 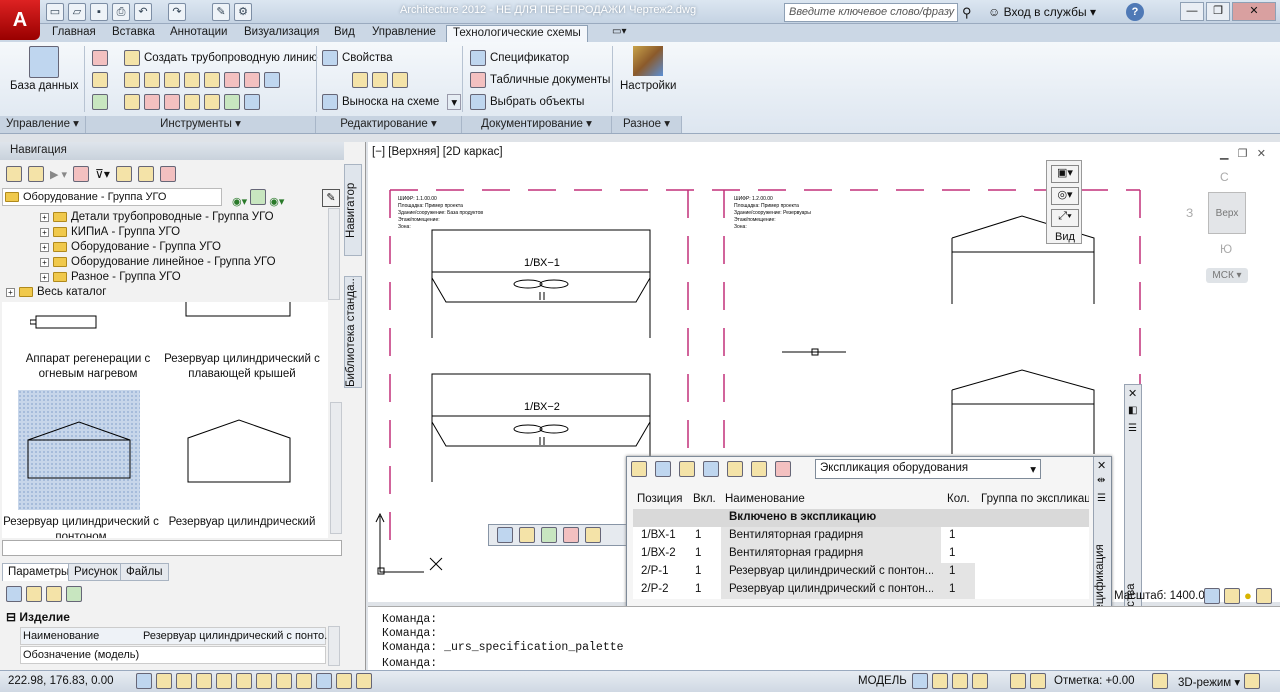 I want to click on viewcube-west: З, so click(x=1189, y=213).